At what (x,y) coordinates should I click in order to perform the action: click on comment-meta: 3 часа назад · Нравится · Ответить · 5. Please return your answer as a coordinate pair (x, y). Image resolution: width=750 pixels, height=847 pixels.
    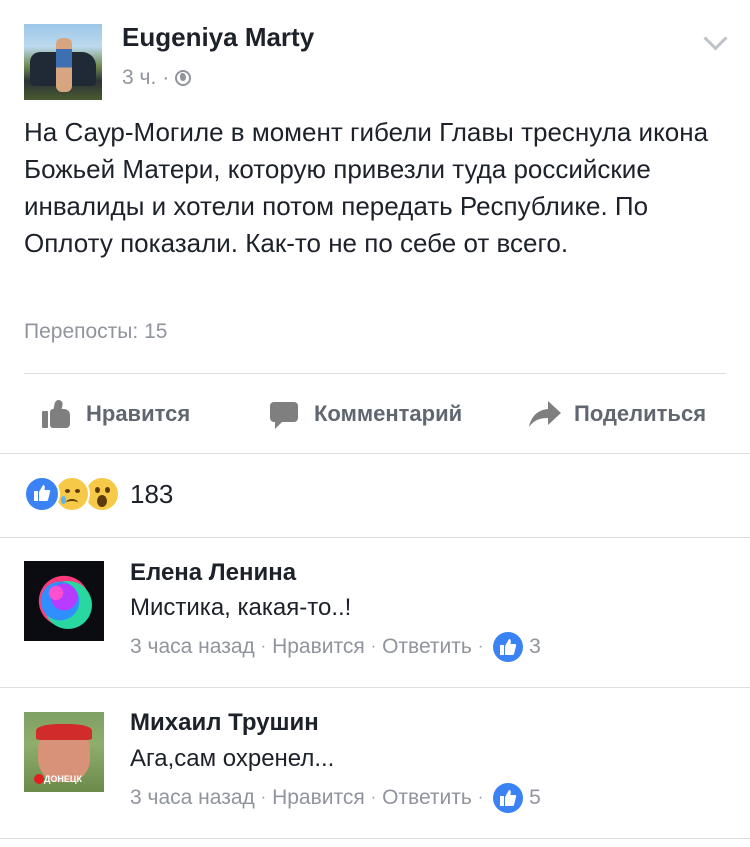
    Looking at the image, I should click on (335, 798).